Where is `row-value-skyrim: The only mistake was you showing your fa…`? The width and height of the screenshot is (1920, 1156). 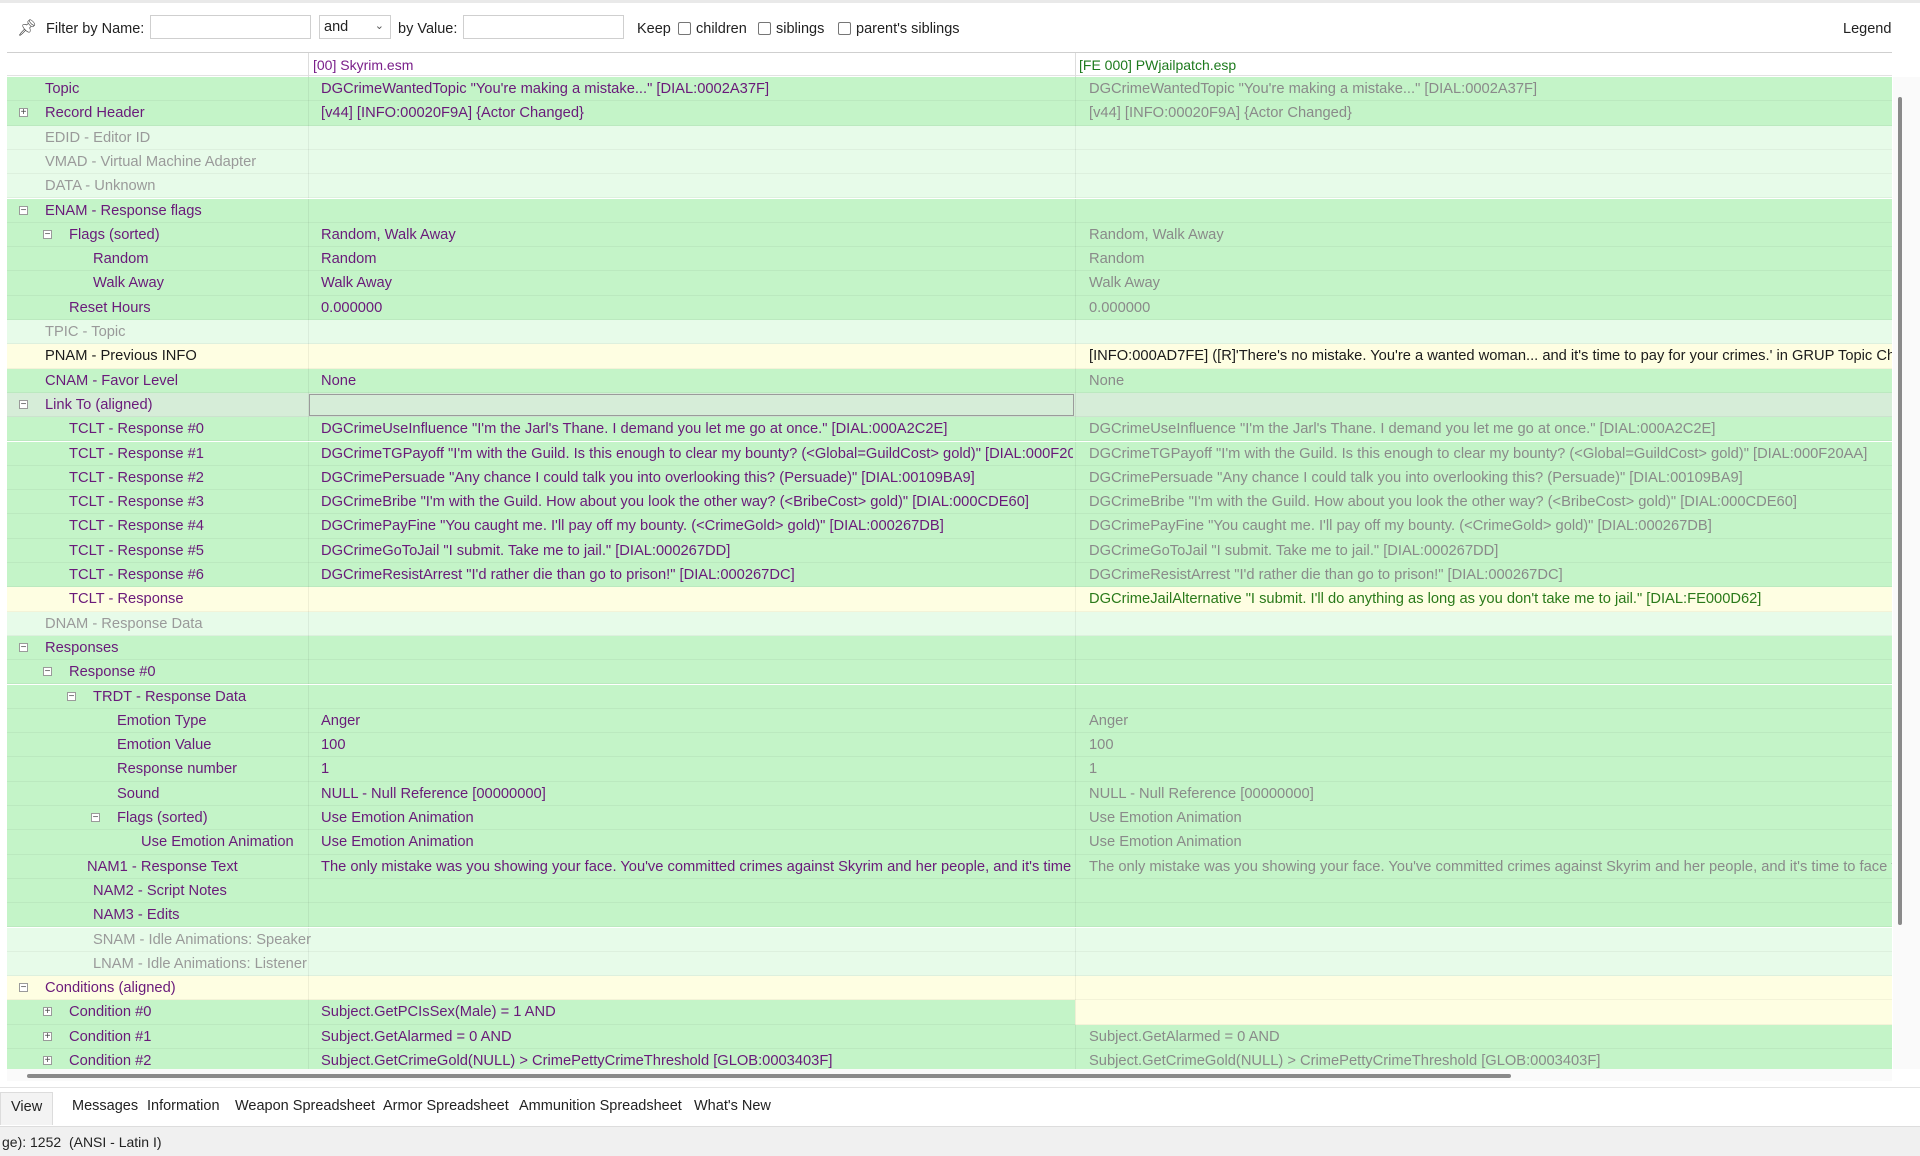 row-value-skyrim: The only mistake was you showing your fa… is located at coordinates (697, 867).